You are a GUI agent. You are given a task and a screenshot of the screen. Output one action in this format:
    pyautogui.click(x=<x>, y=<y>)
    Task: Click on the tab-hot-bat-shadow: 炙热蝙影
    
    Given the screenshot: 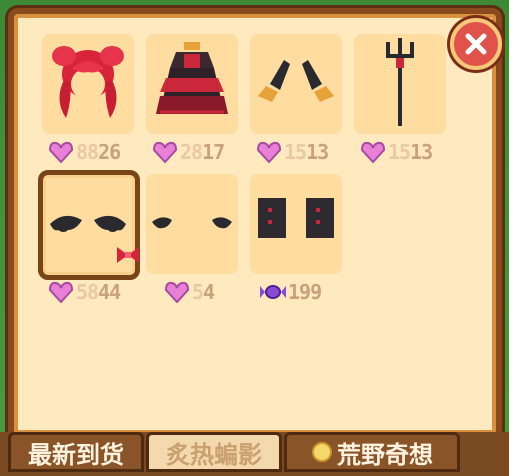 What is the action you would take?
    pyautogui.click(x=214, y=452)
    